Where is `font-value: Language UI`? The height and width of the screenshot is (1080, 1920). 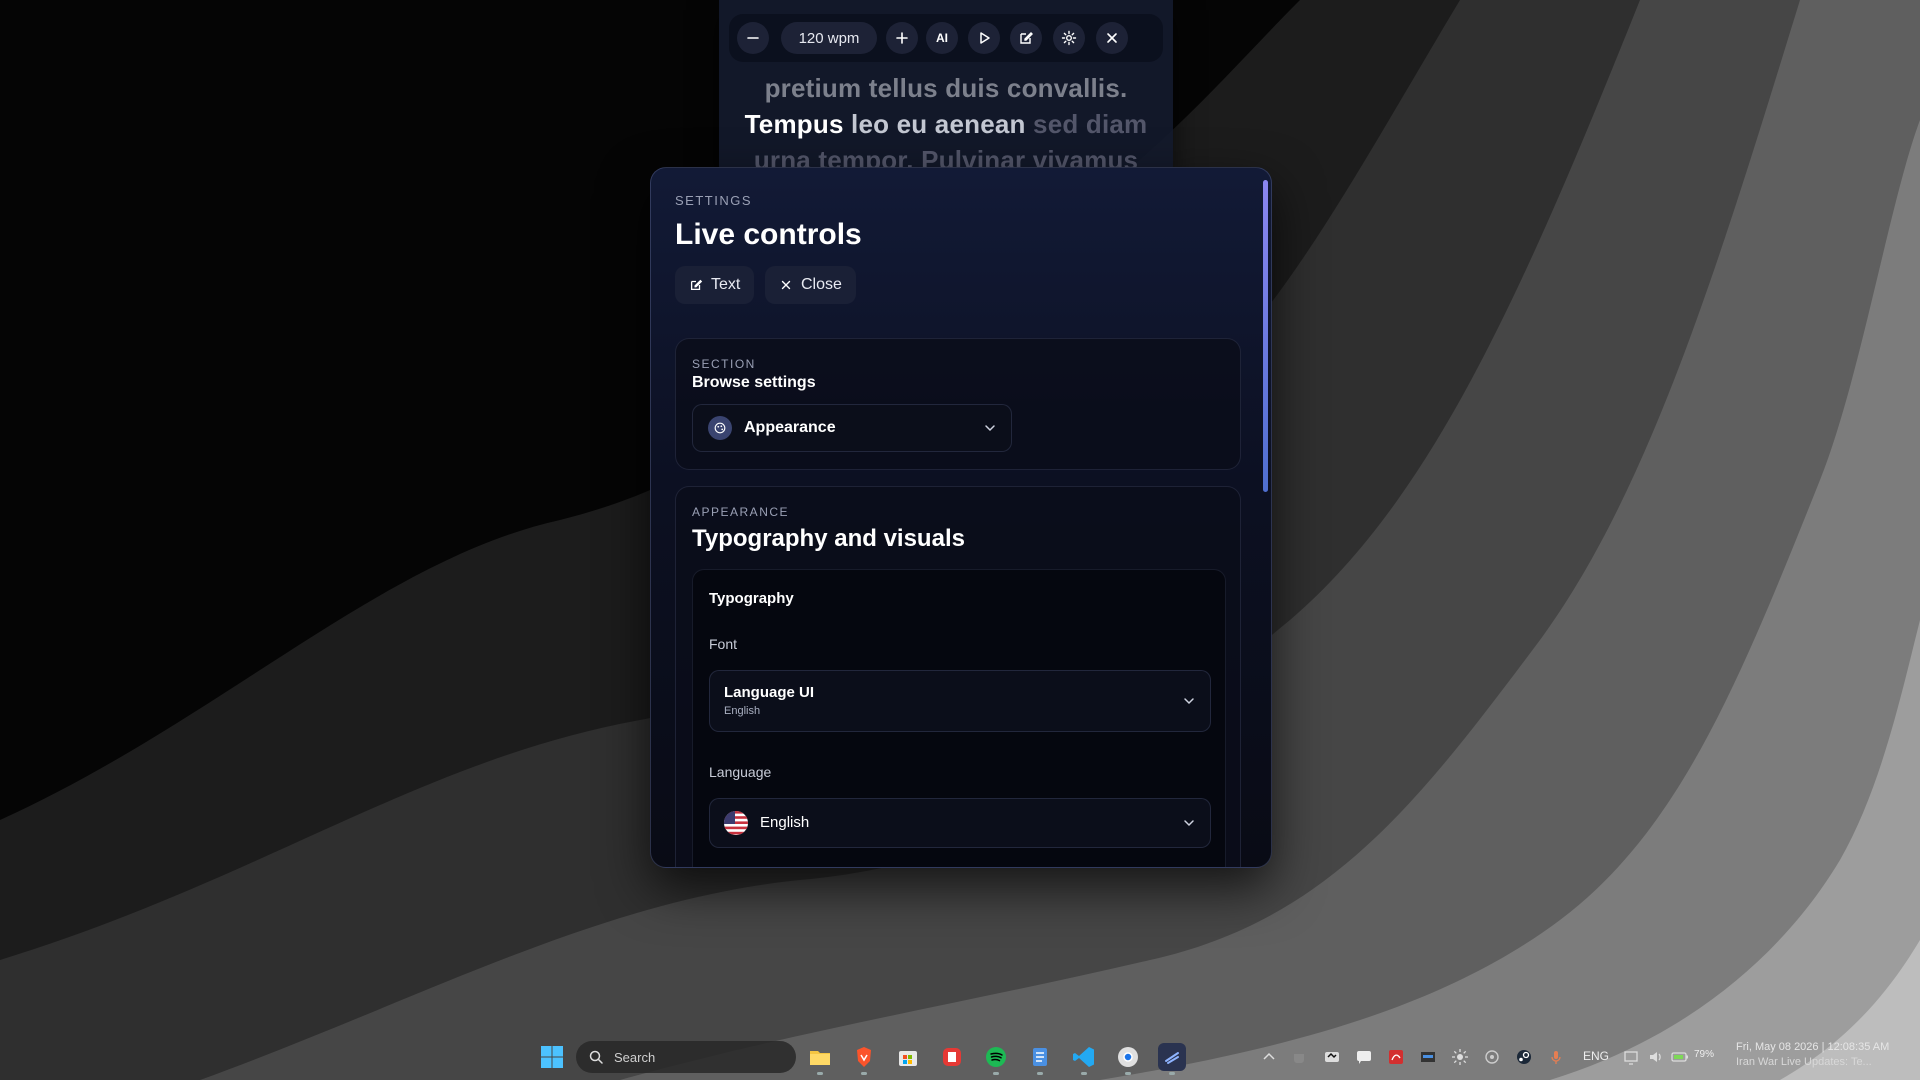 font-value: Language UI is located at coordinates (769, 692).